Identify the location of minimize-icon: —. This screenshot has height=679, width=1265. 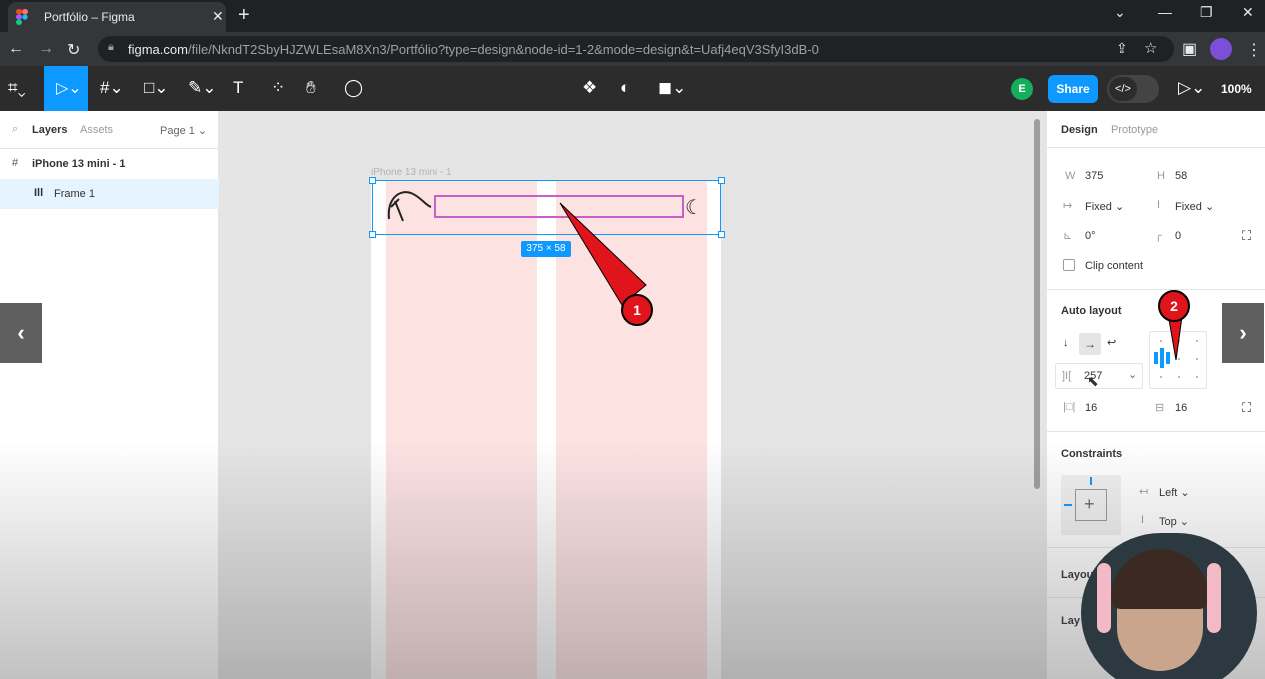
(1165, 12).